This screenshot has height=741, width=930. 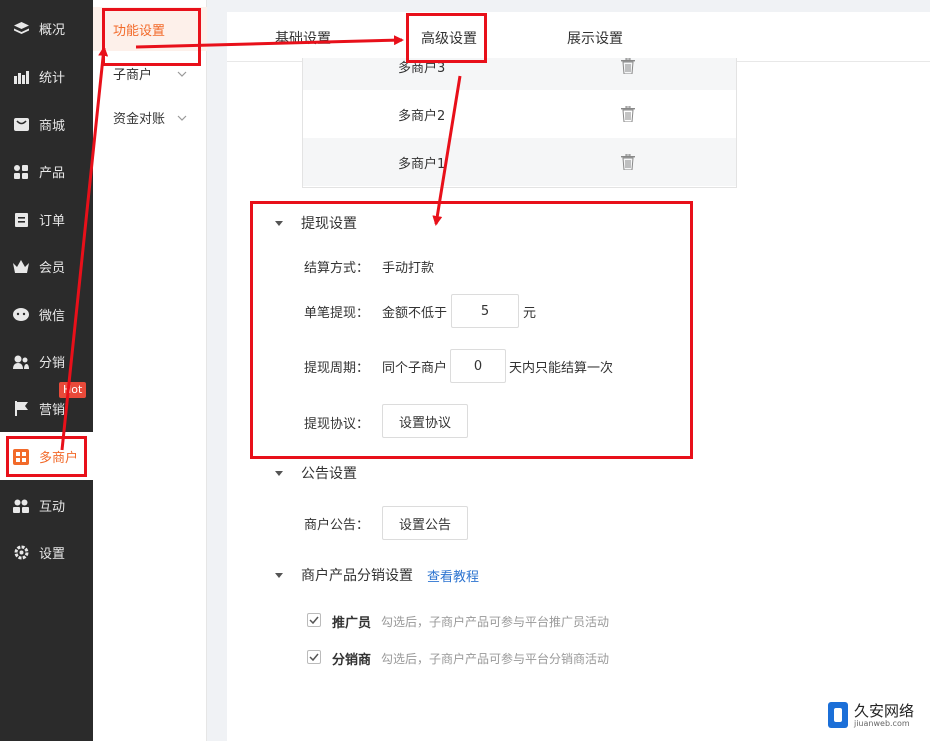 I want to click on merchant-name: 多商户2, so click(x=422, y=116).